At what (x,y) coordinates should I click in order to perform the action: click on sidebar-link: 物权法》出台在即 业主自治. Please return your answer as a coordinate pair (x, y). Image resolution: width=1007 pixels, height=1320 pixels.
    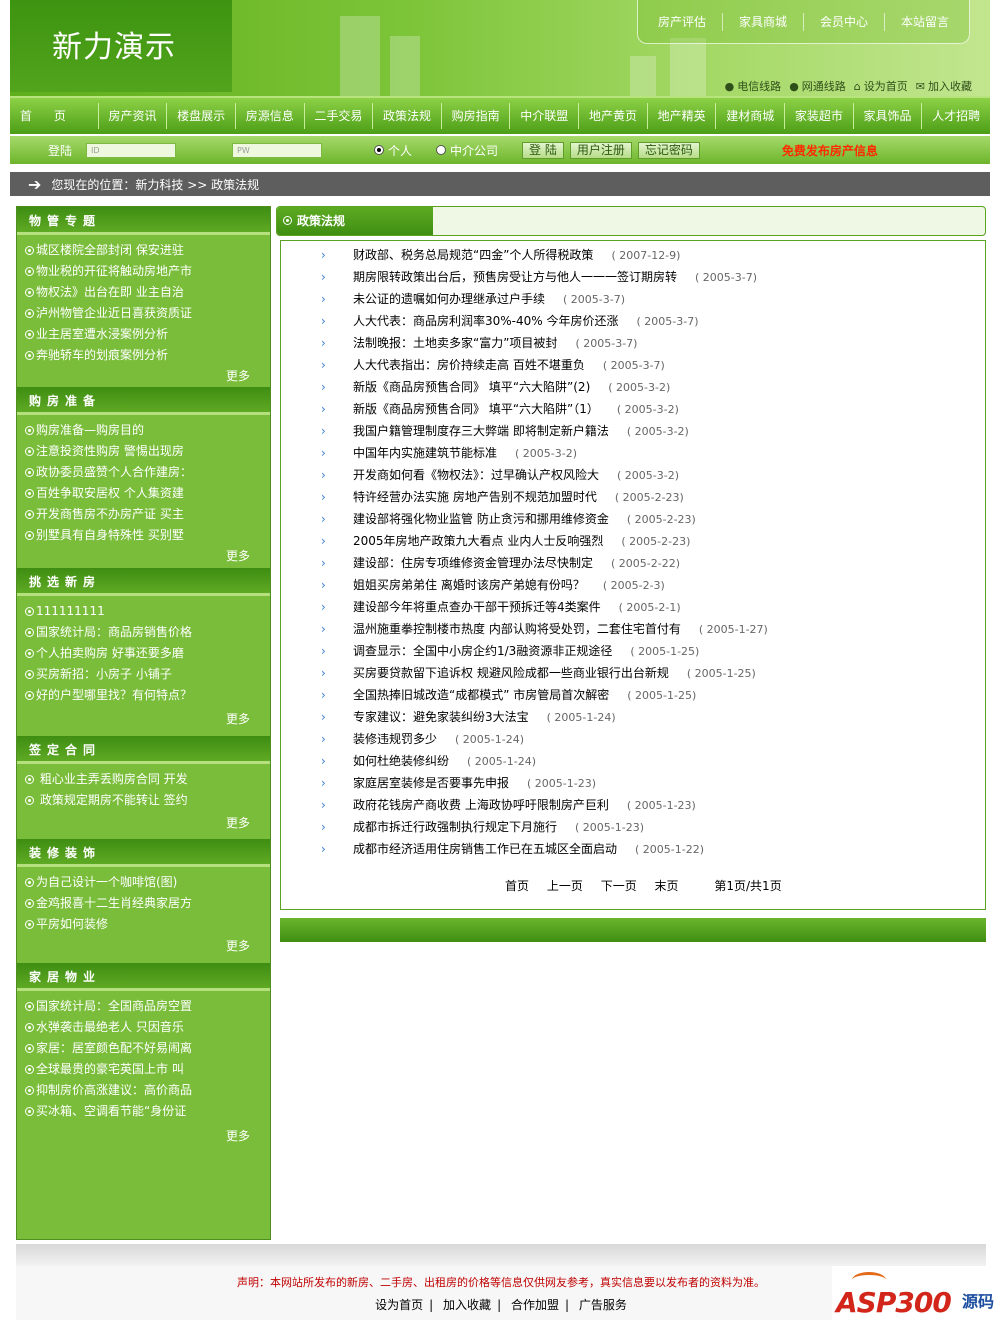
    Looking at the image, I should click on (147, 292).